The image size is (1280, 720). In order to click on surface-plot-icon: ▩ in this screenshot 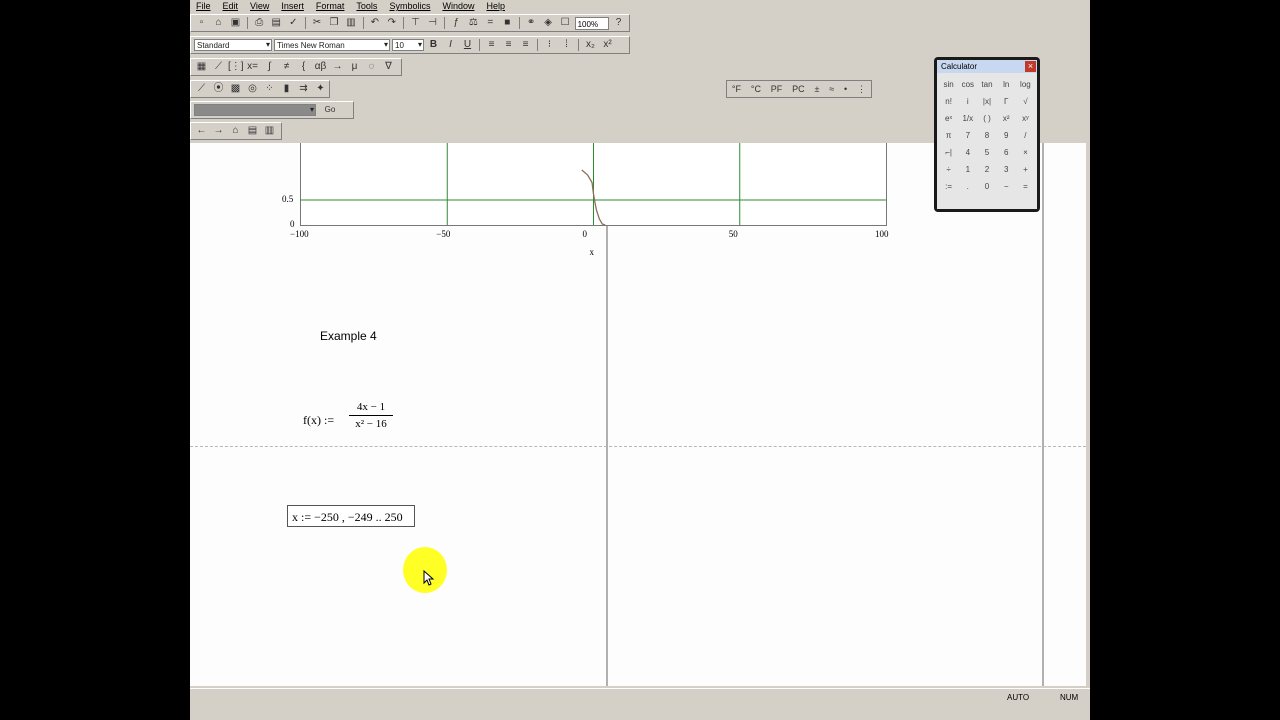, I will do `click(235, 89)`.